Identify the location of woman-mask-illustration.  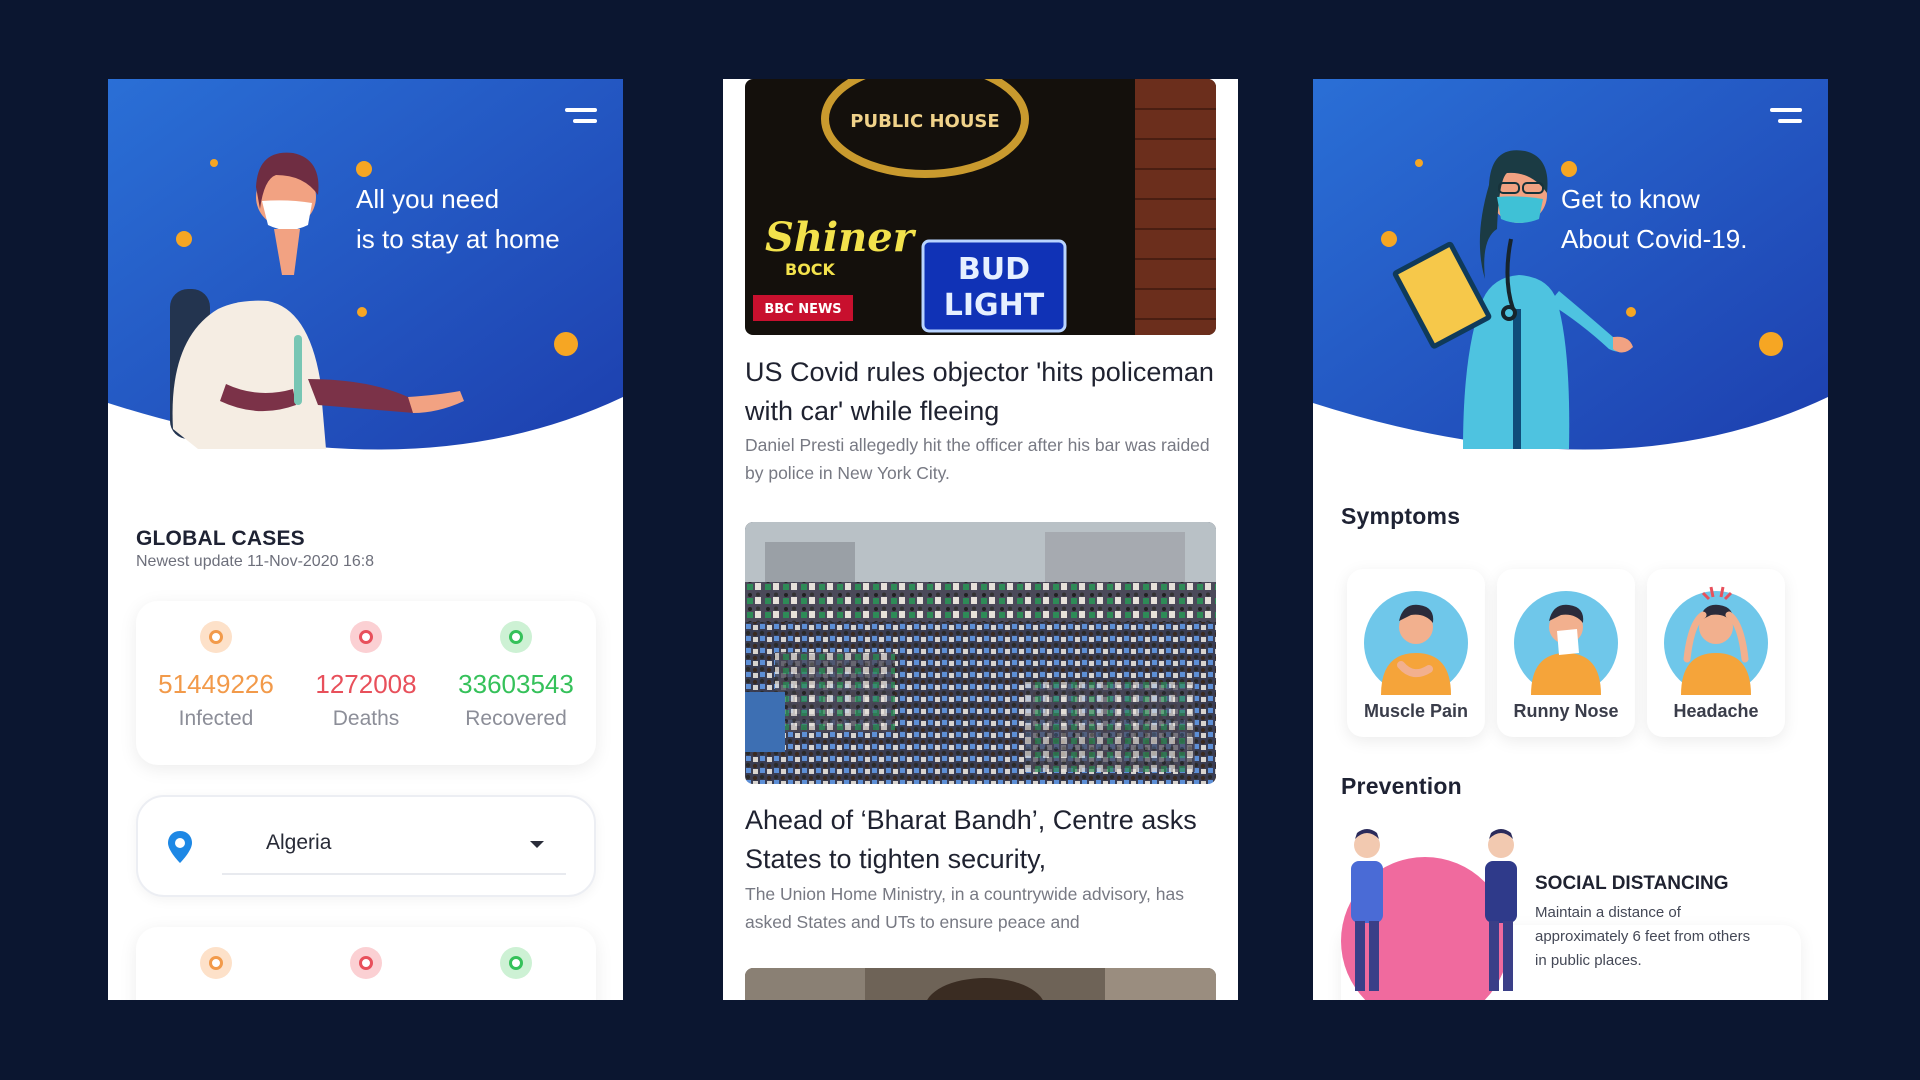
(374, 300).